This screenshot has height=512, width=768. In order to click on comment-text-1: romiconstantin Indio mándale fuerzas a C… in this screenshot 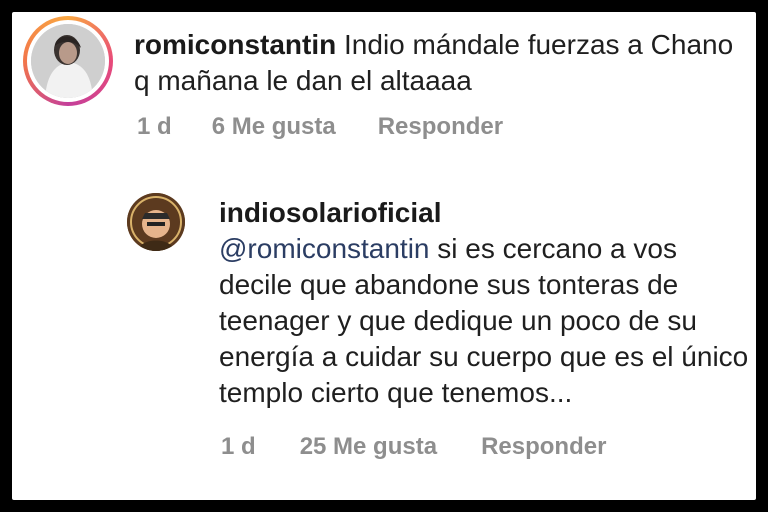, I will do `click(434, 63)`.